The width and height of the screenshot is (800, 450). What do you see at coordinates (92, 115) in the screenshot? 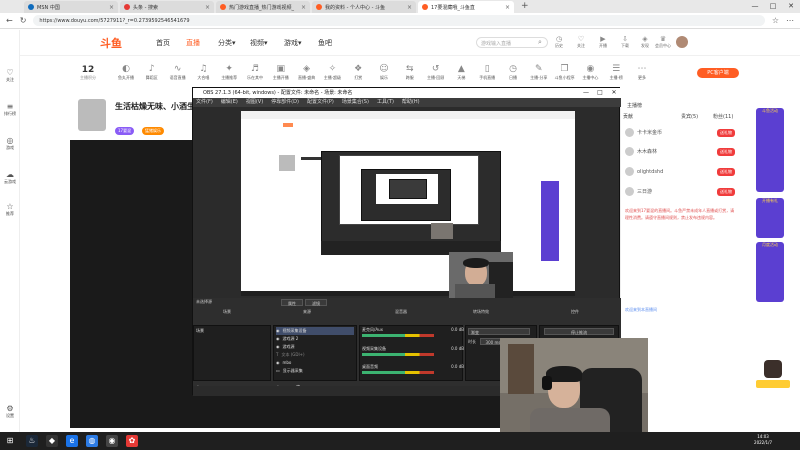
I see `streamer-avatar` at bounding box center [92, 115].